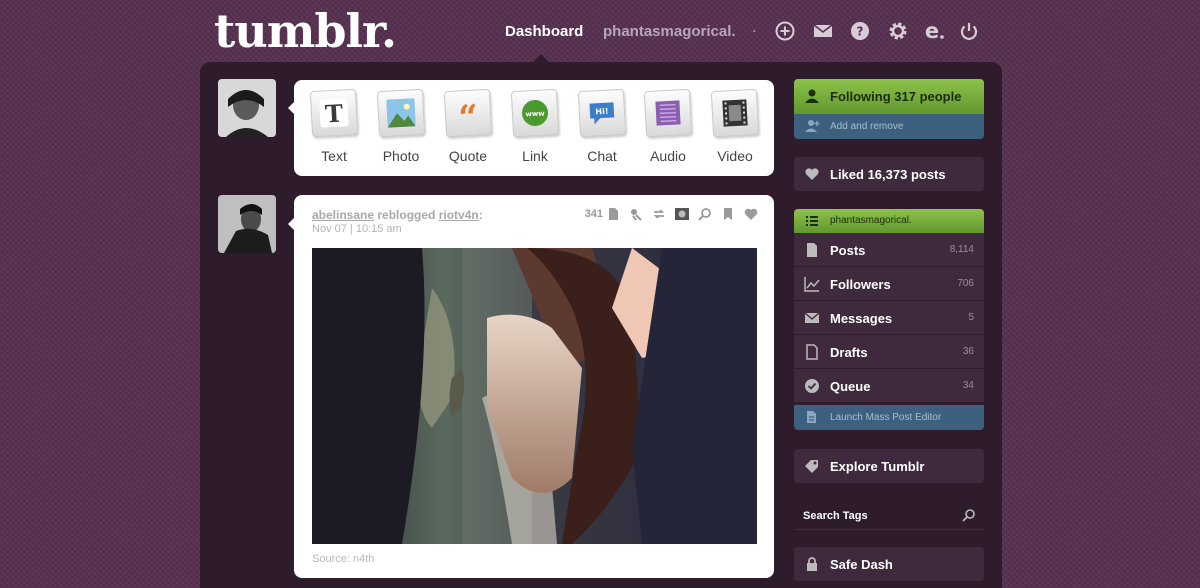 The image size is (1200, 588). Describe the element at coordinates (961, 249) in the screenshot. I see `sidebar-item-count: 8,114` at that location.